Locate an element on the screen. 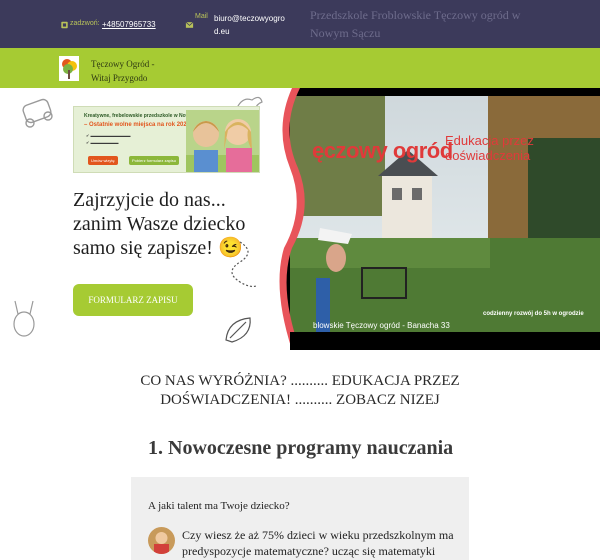 Image resolution: width=600 pixels, height=560 pixels. video-caption-garden: codzienny rozwój do 5h w ogrodzie is located at coordinates (533, 314).